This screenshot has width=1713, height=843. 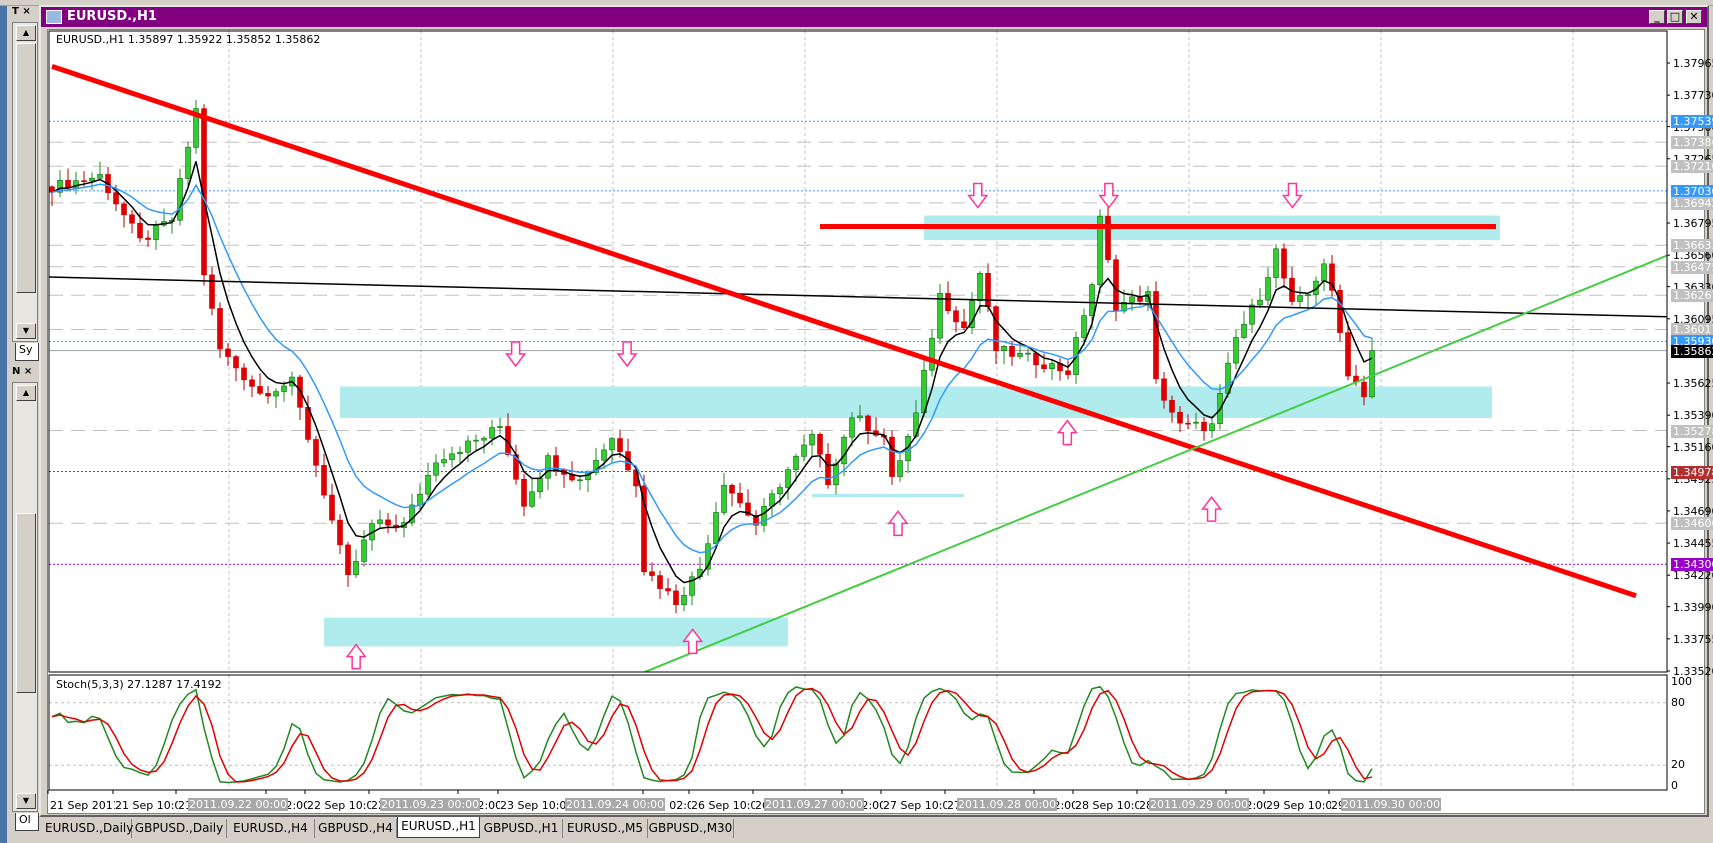 What do you see at coordinates (814, 804) in the screenshot?
I see `time-highlight-label: 2011.09.27 00:00` at bounding box center [814, 804].